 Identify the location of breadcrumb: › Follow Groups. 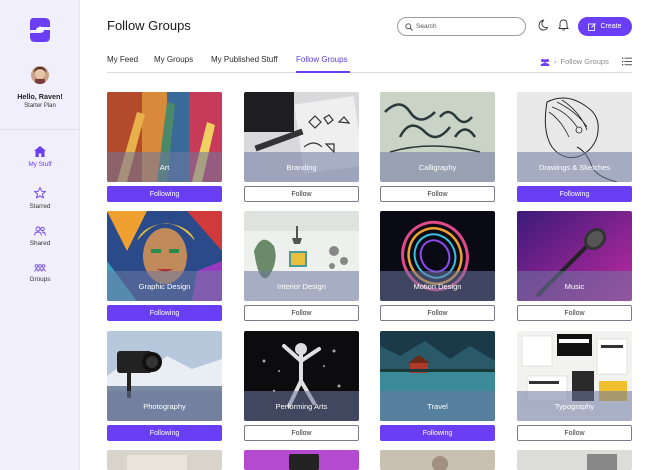
(574, 61).